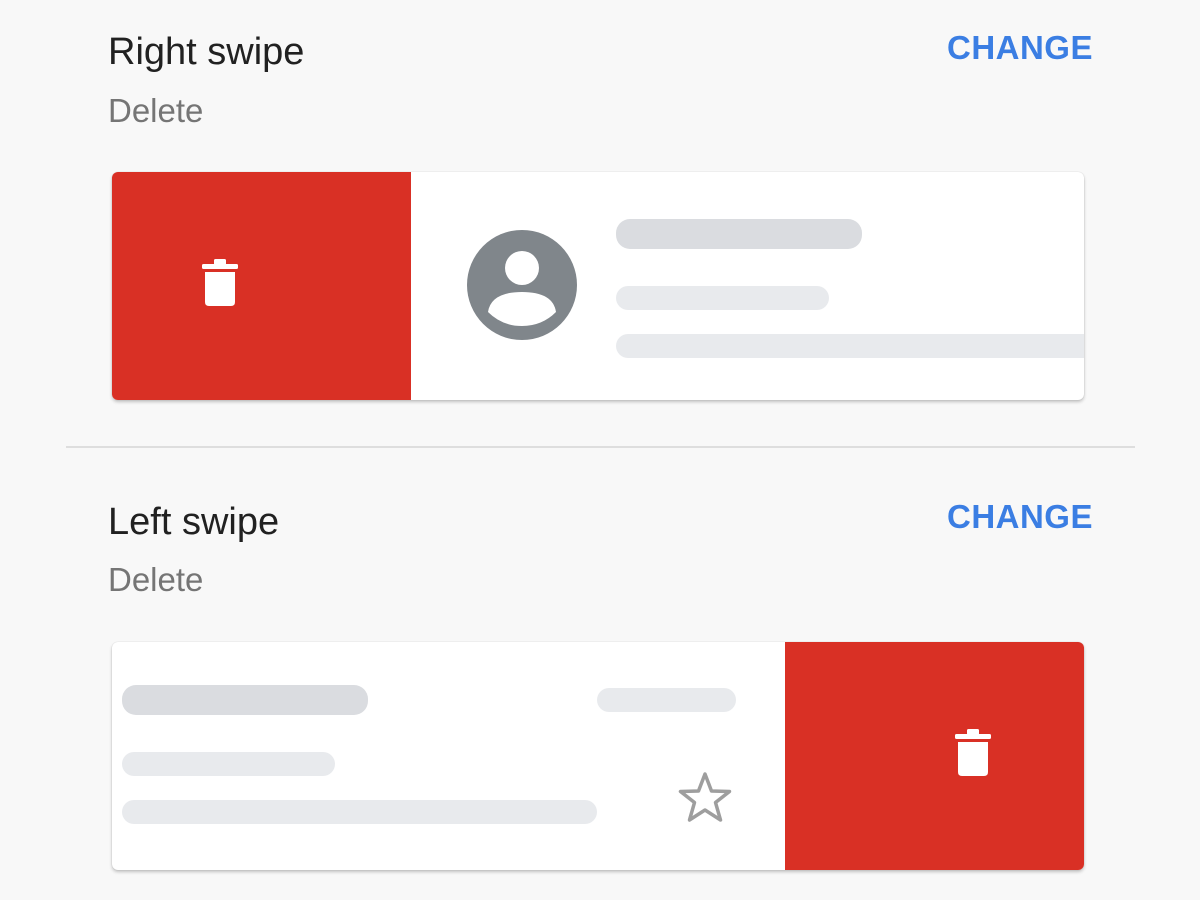  Describe the element at coordinates (705, 797) in the screenshot. I see `star-outline-icon` at that location.